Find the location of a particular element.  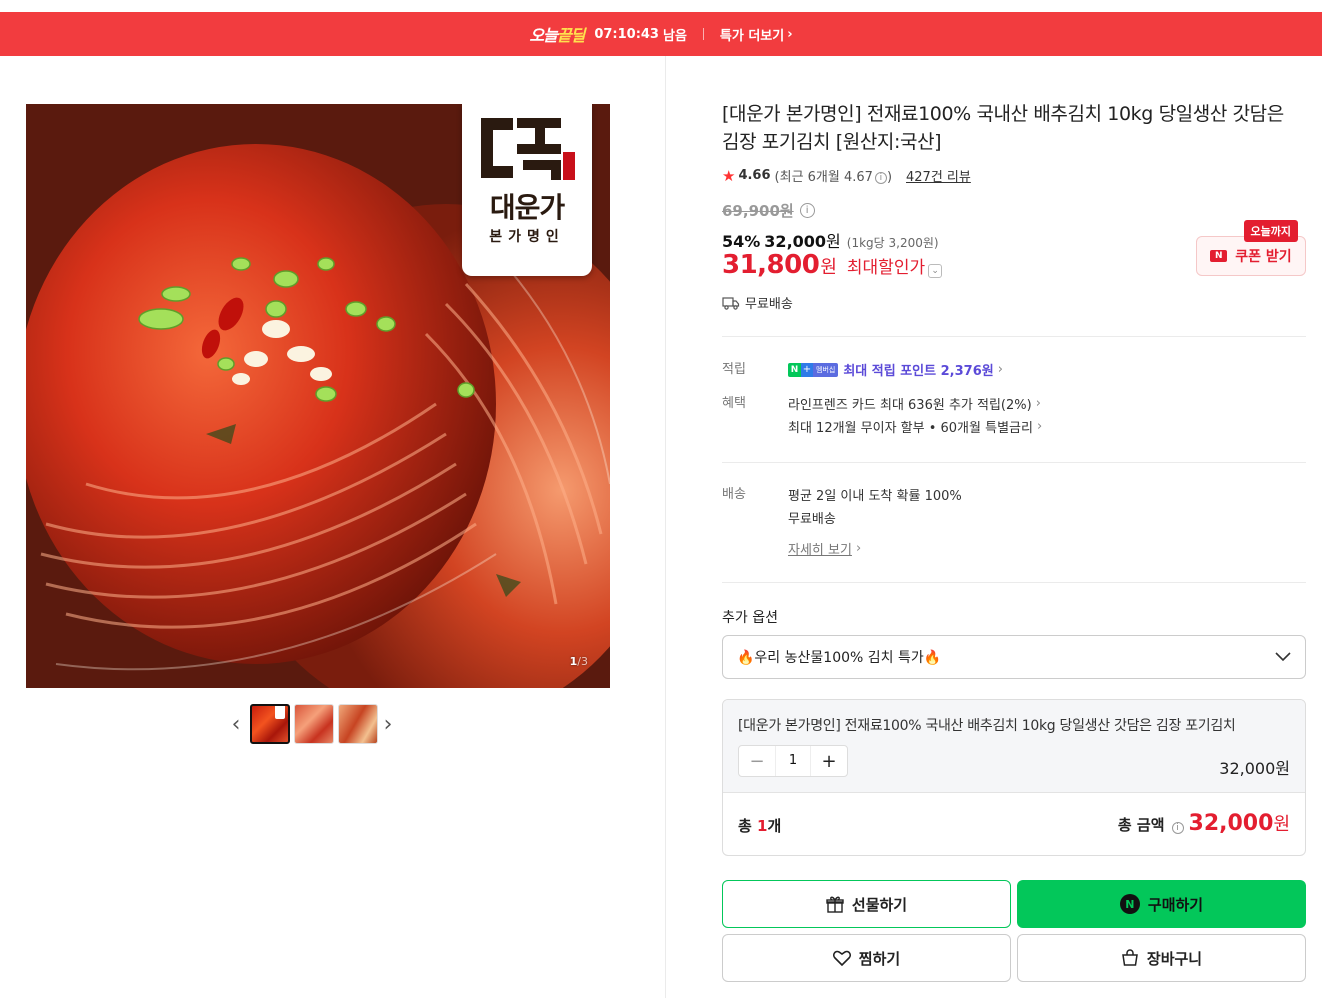

benefit-installment-link: 최대 12개월 무이자 할부 • 60개월 특별금리 › is located at coordinates (1038, 426).